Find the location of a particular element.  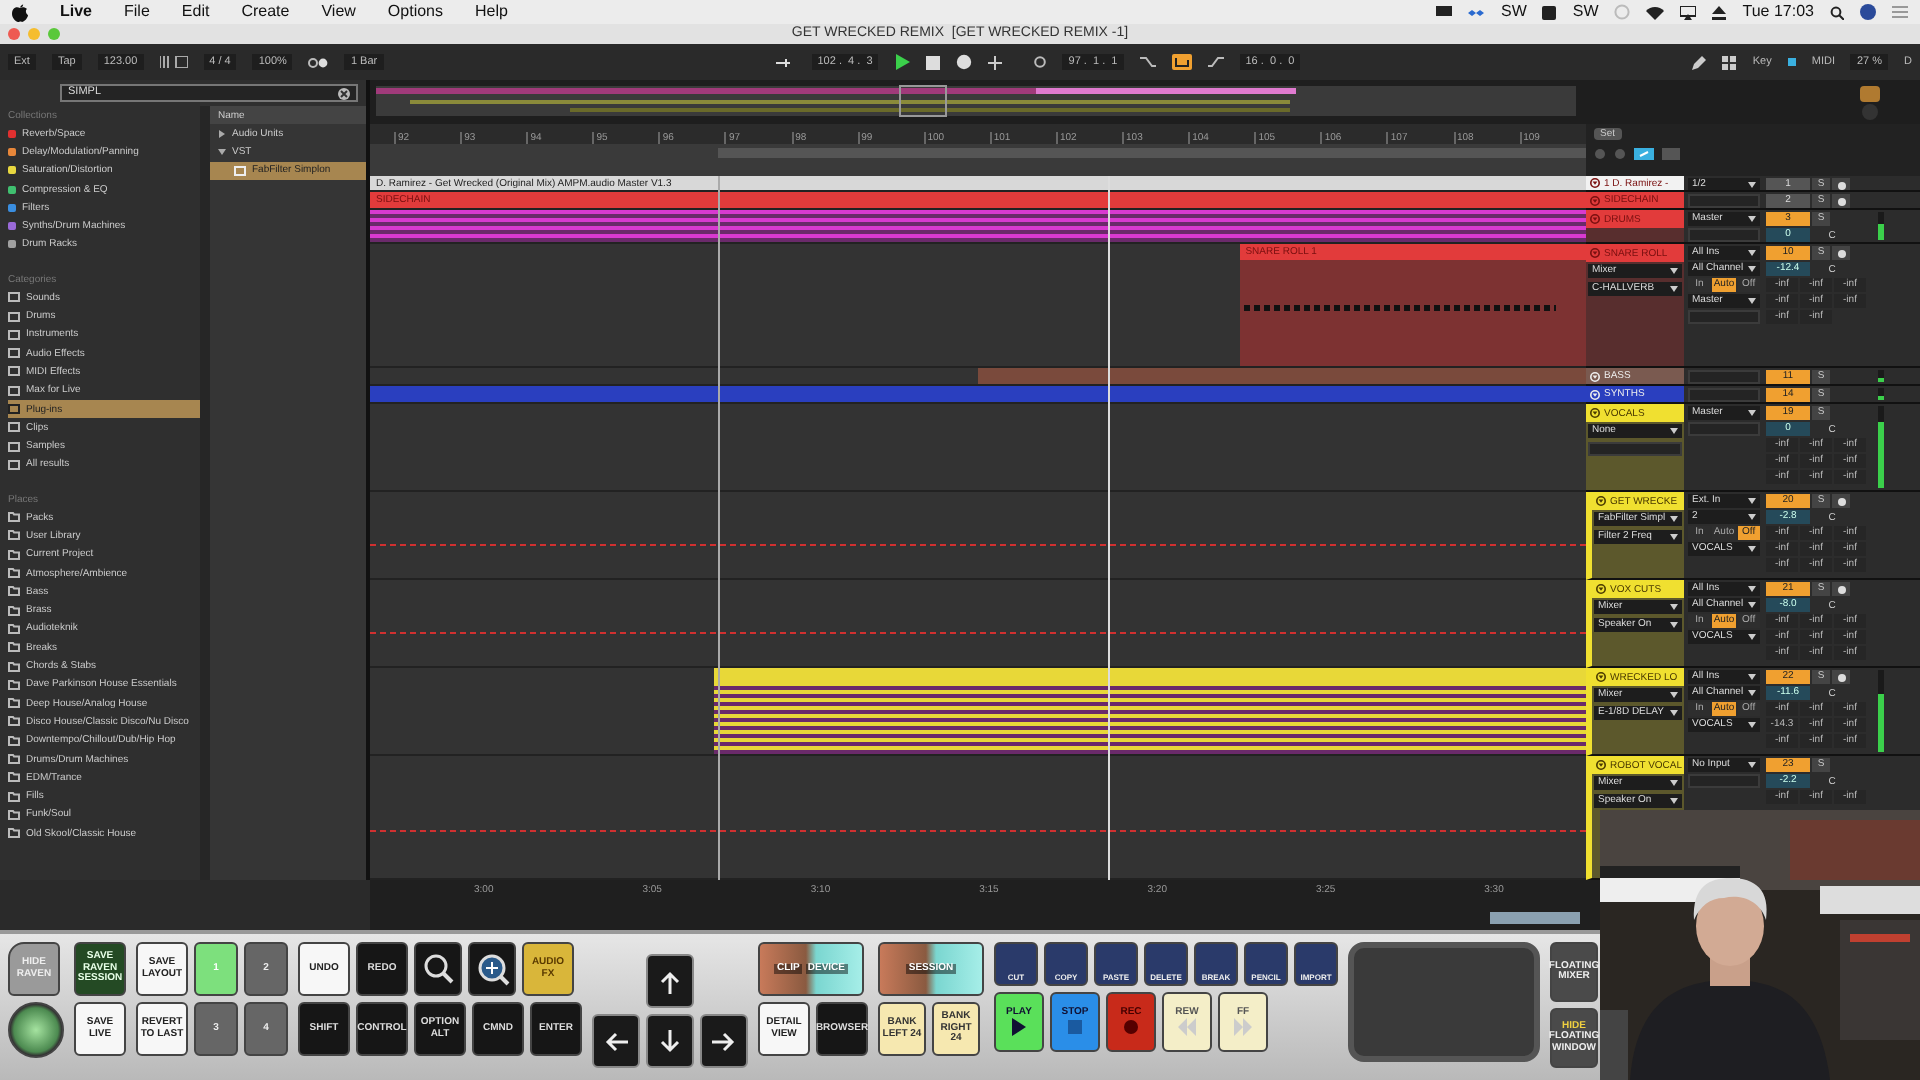

menu-item: Edit is located at coordinates (195, 12).